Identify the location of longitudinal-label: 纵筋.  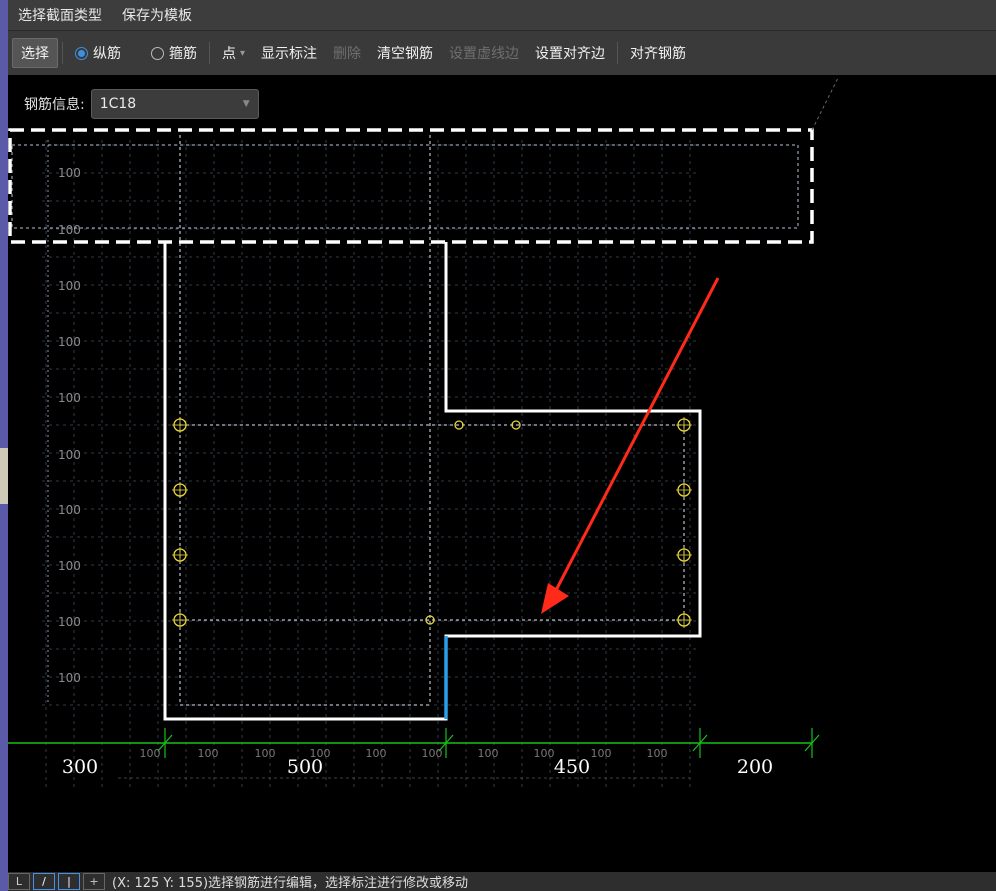
(107, 54).